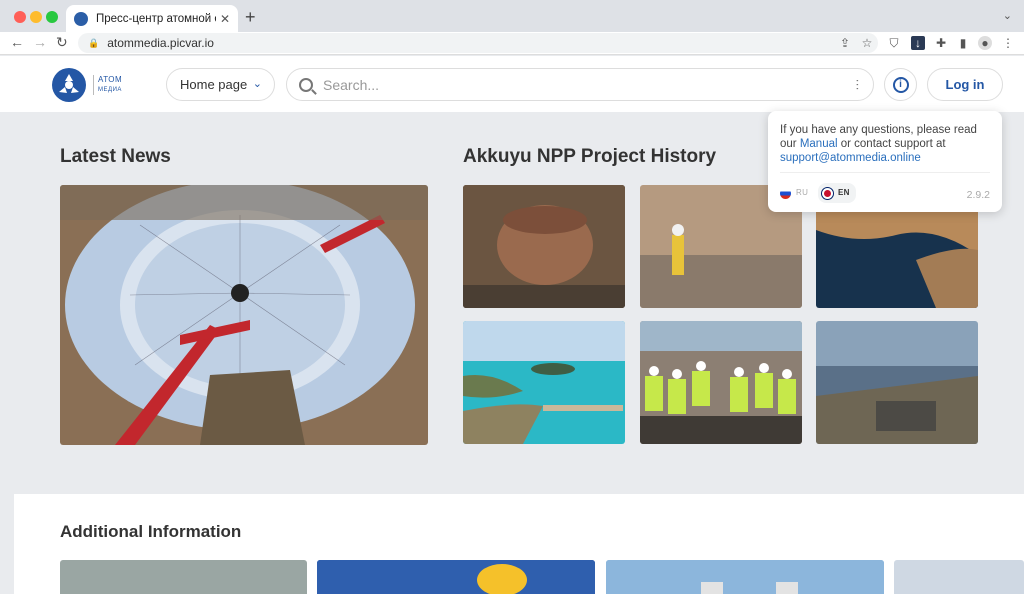 The height and width of the screenshot is (594, 1024). Describe the element at coordinates (107, 85) in the screenshot. I see `logo-wordmark: АТОМ МЕДИА` at that location.